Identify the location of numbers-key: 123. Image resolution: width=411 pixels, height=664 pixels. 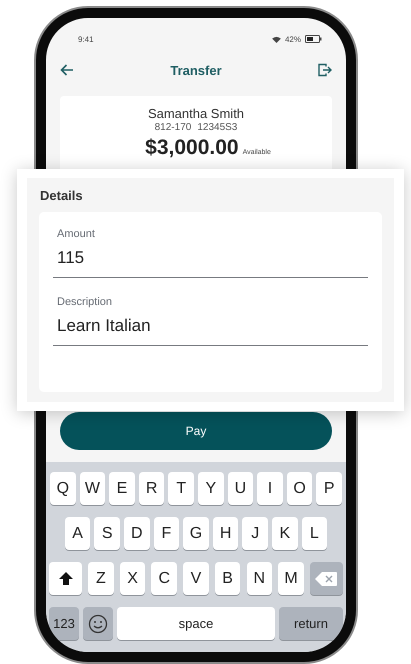
(64, 623).